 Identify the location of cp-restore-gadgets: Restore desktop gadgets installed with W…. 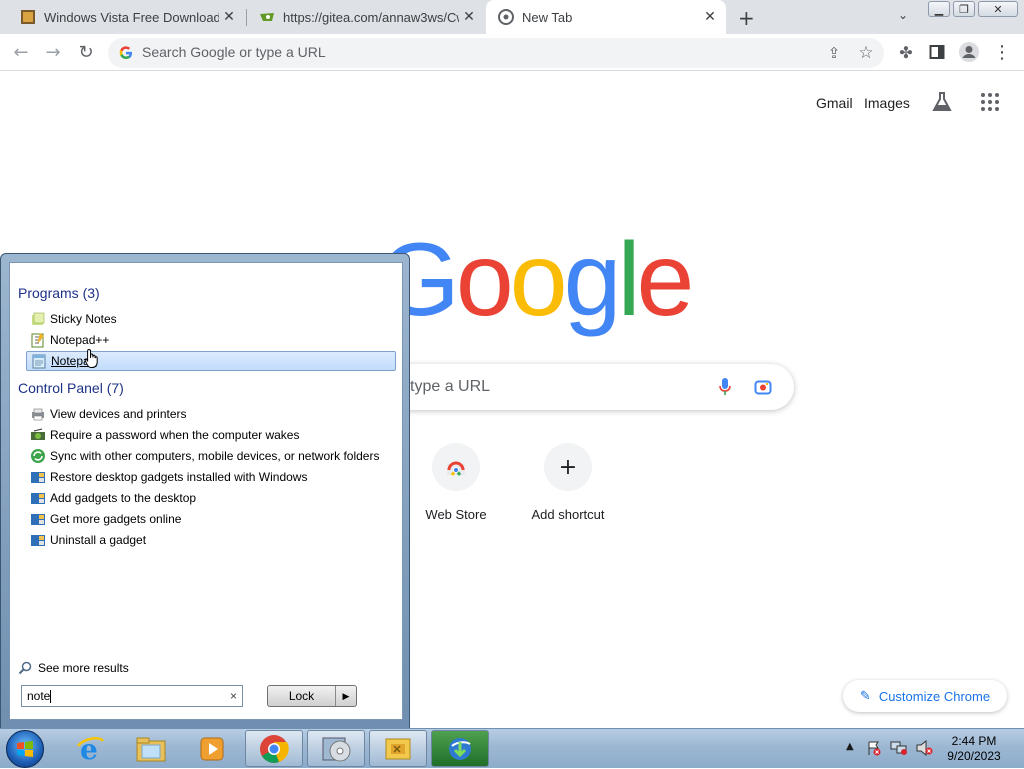
(211, 477).